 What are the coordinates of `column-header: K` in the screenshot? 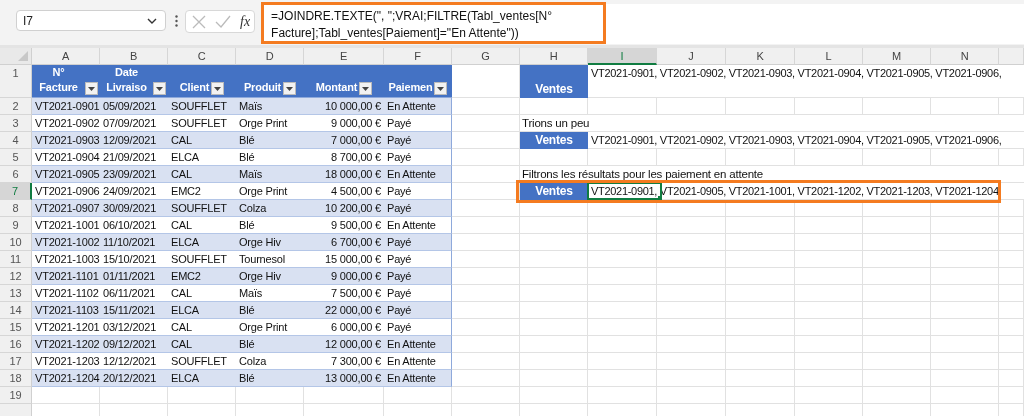 It's located at (760, 56).